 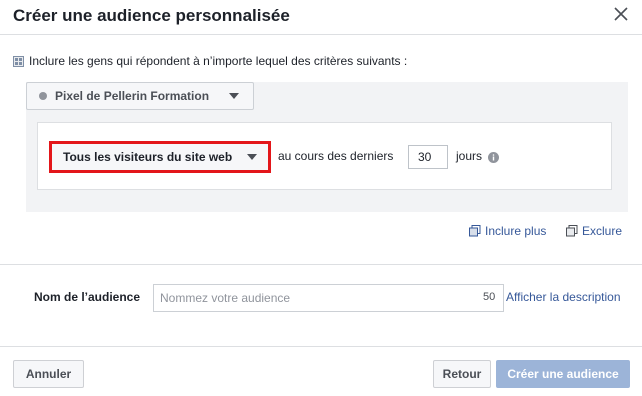 I want to click on char-count: 50, so click(x=489, y=297).